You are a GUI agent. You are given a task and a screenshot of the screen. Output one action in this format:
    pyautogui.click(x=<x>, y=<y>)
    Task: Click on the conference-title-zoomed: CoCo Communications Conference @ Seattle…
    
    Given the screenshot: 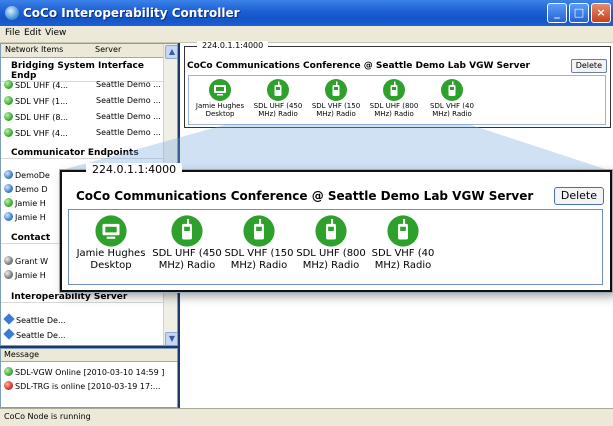 What is the action you would take?
    pyautogui.click(x=305, y=196)
    